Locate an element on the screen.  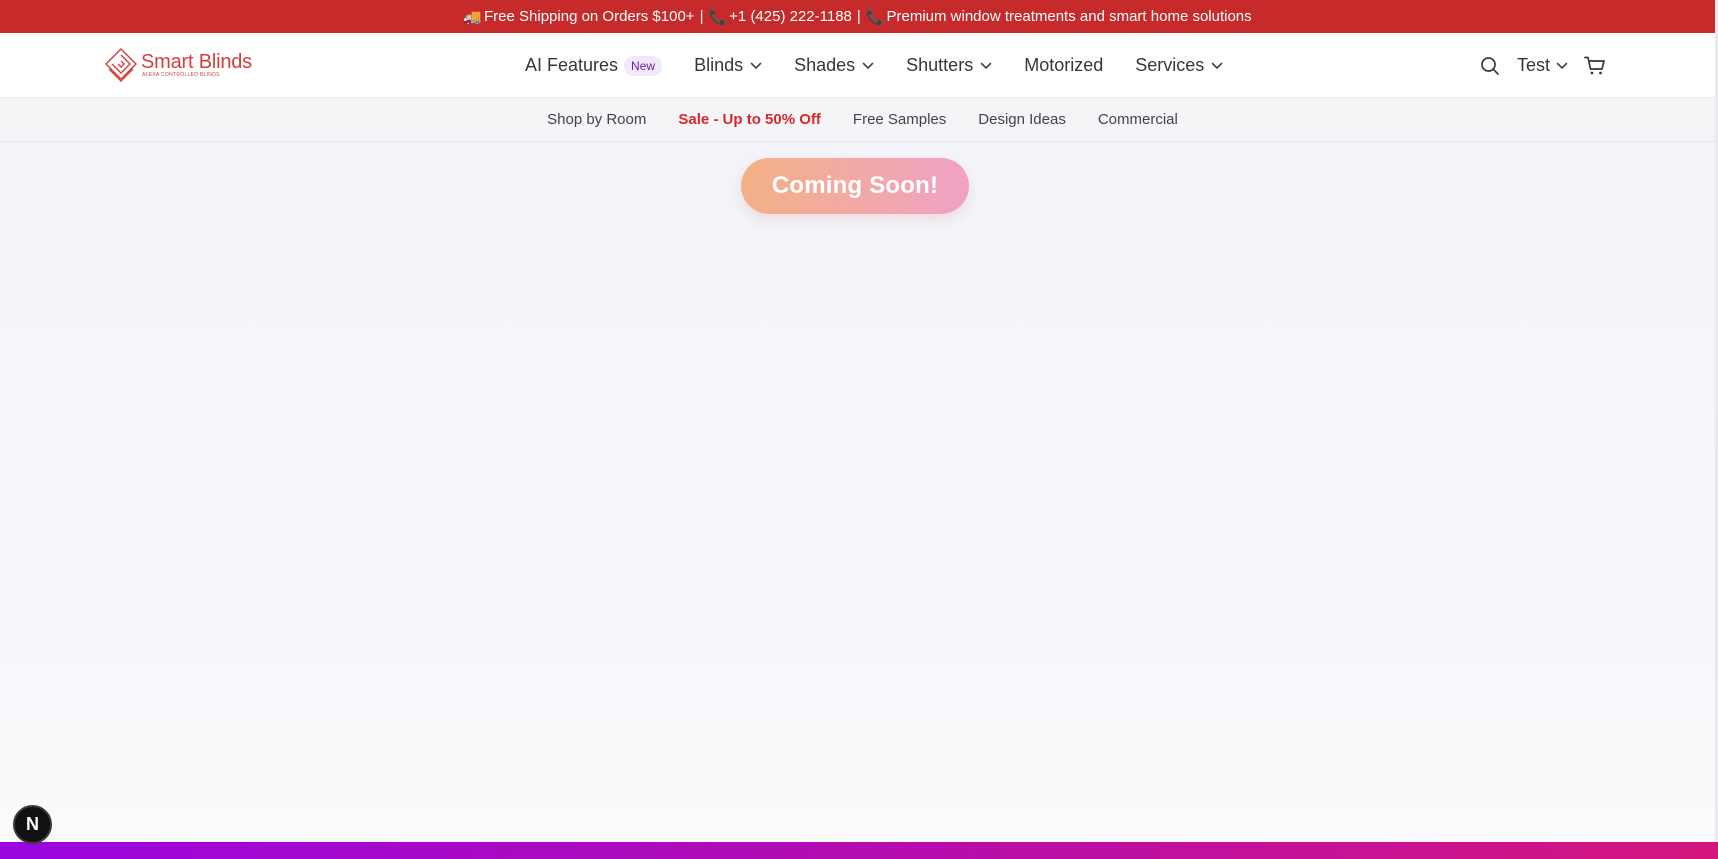
nav-blinds: Blinds is located at coordinates (728, 65).